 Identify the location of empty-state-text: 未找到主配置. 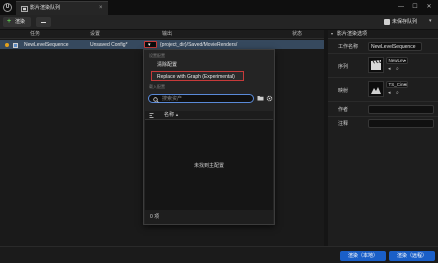
(208, 166).